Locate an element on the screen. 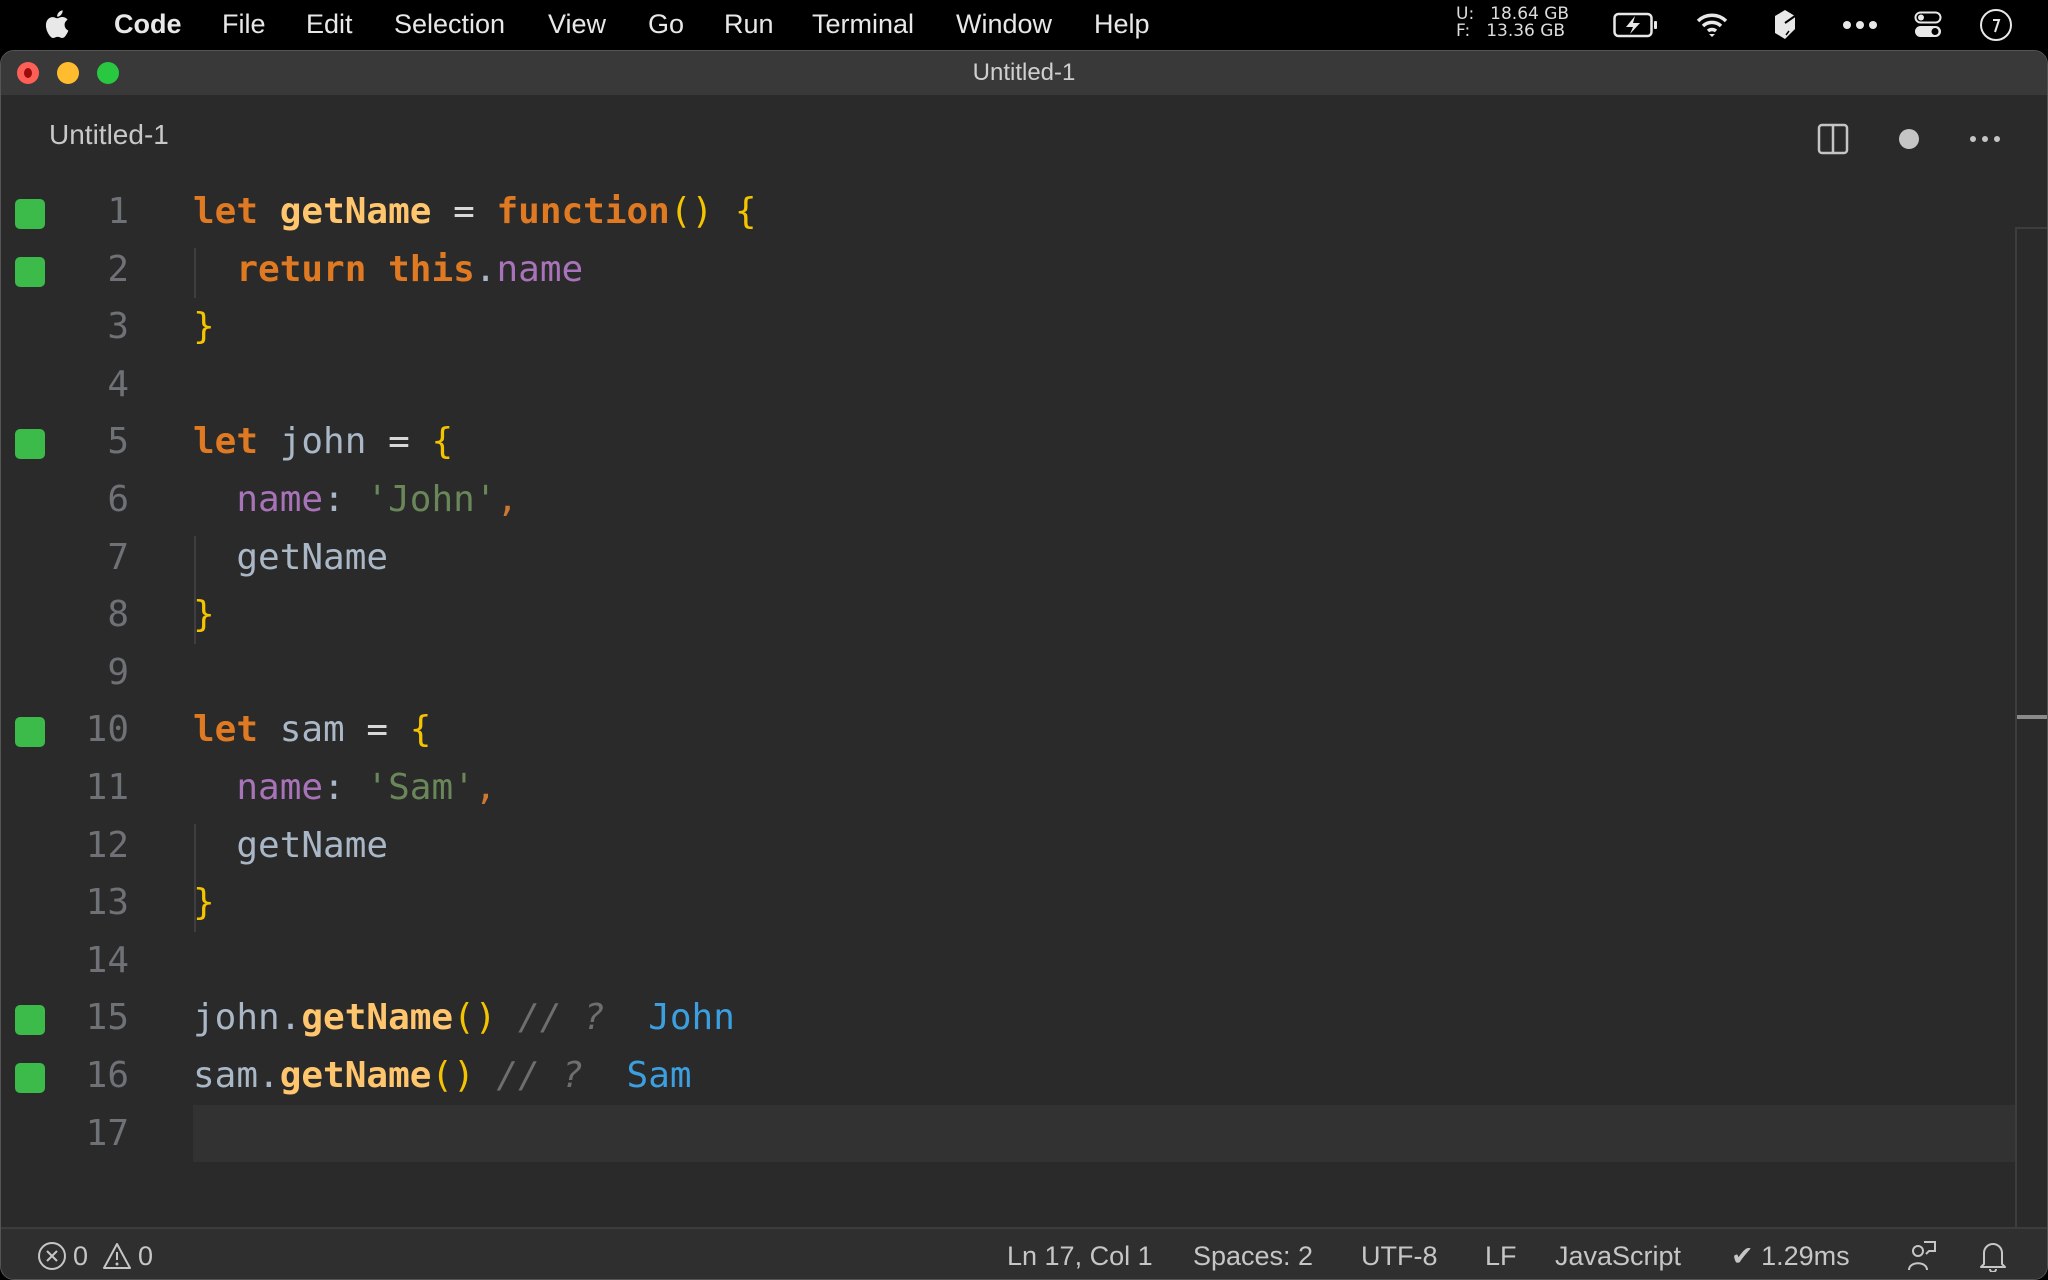 This screenshot has width=2048, height=1280. line-number: 6 is located at coordinates (118, 499).